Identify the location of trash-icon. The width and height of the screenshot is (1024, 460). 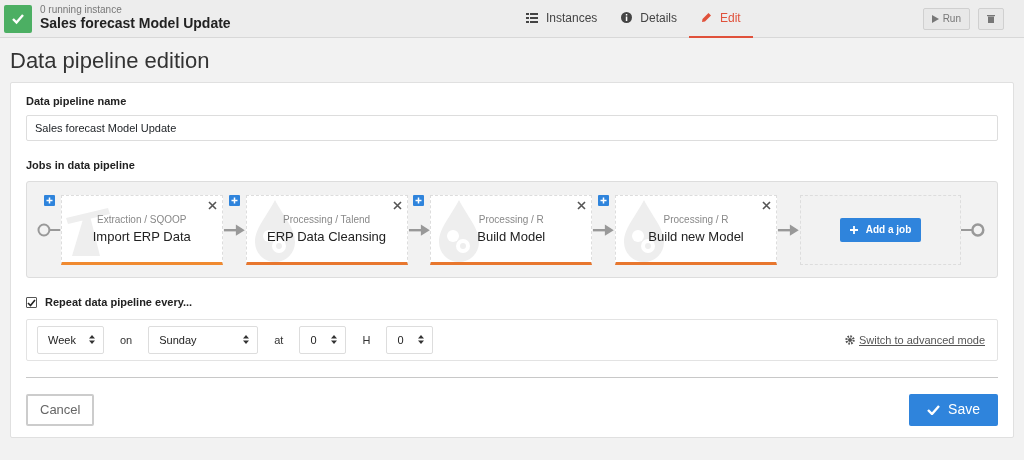
(991, 18).